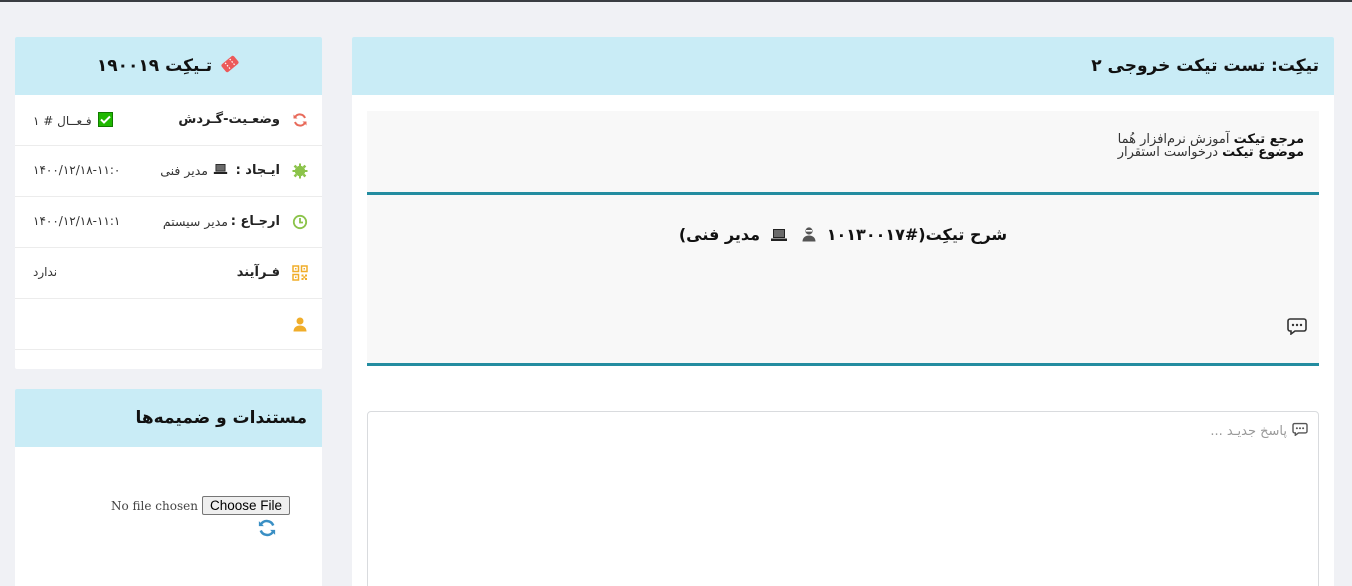 The width and height of the screenshot is (1352, 586). Describe the element at coordinates (917, 234) in the screenshot. I see `description-heading-prefix: شرح تیکِت(#۱۰۱۳۰۰۱۷` at that location.